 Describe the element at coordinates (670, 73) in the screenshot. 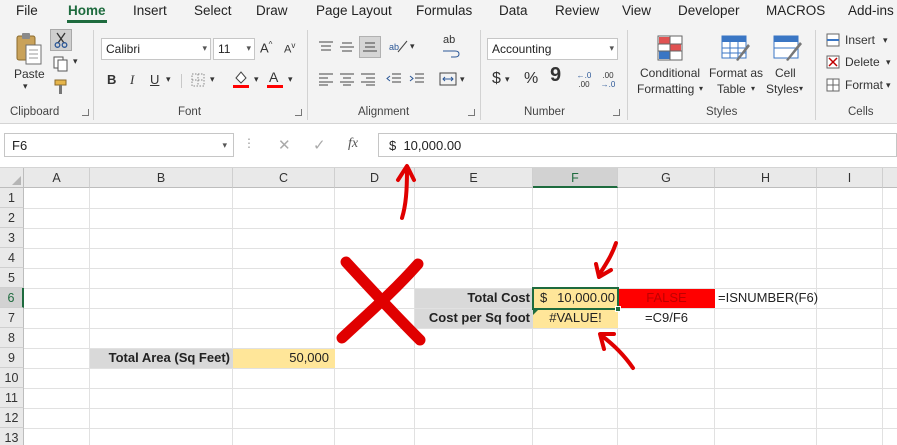

I see `conditional-formatting-label-1: Conditional` at that location.